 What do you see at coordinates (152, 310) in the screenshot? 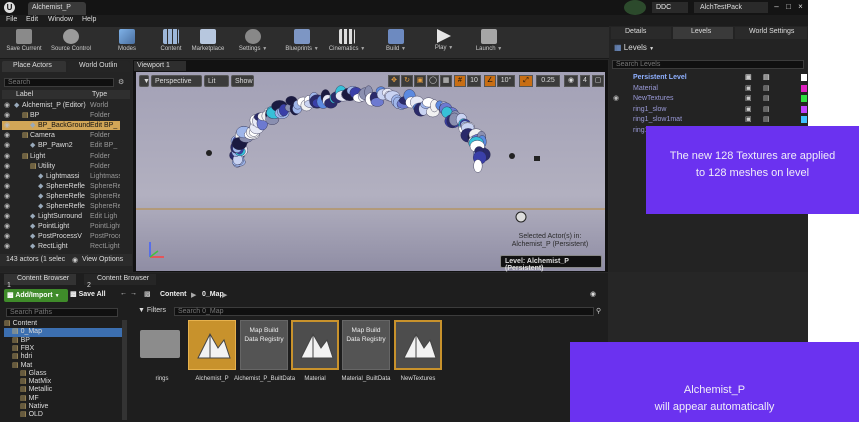
I see `filters-button: ▼ Filters` at bounding box center [152, 310].